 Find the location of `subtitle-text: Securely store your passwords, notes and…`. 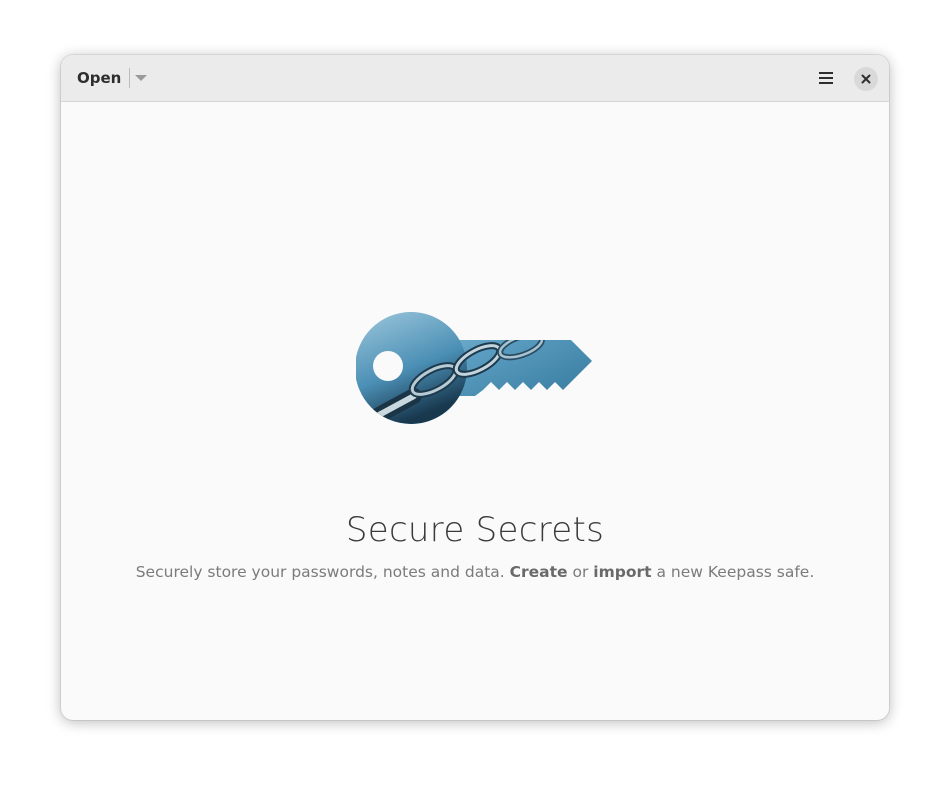

subtitle-text: Securely store your passwords, notes and… is located at coordinates (320, 572).